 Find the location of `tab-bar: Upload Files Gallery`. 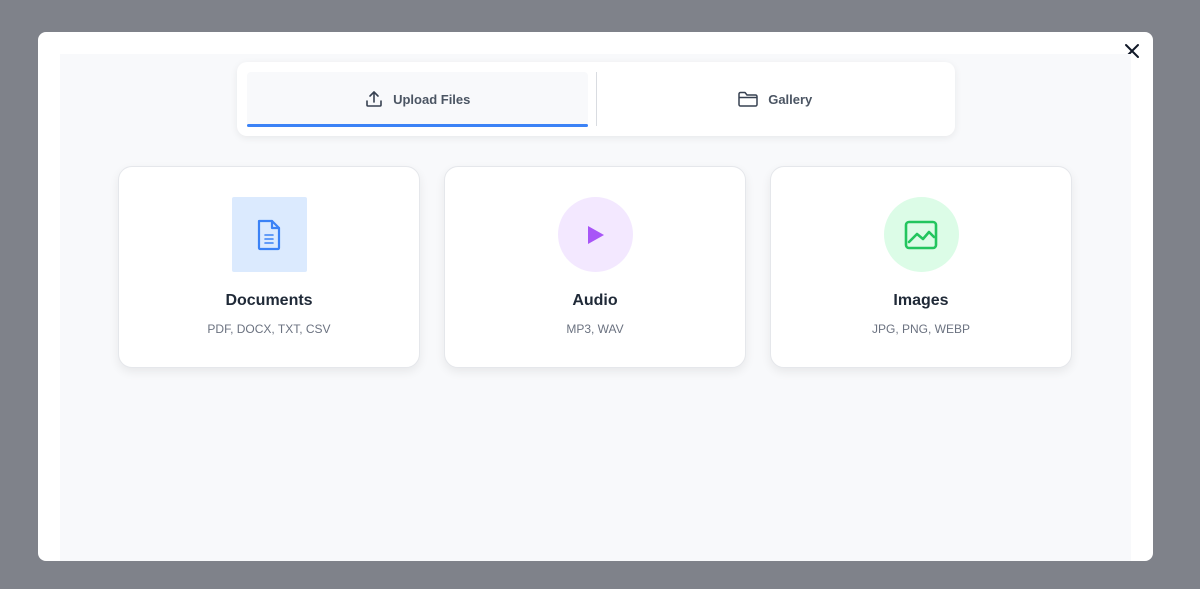

tab-bar: Upload Files Gallery is located at coordinates (596, 99).